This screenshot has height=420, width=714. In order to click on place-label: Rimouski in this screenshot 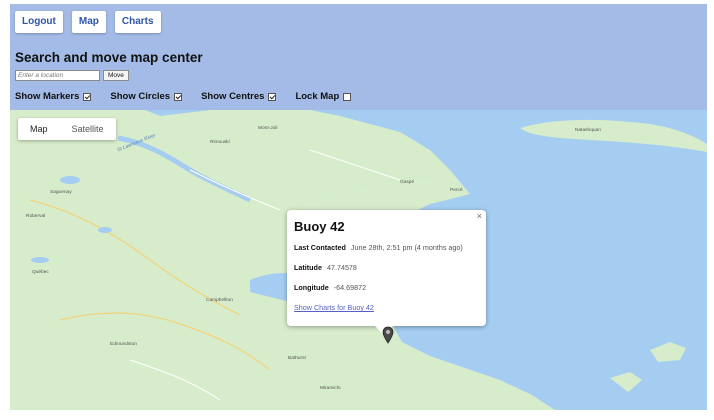, I will do `click(220, 142)`.